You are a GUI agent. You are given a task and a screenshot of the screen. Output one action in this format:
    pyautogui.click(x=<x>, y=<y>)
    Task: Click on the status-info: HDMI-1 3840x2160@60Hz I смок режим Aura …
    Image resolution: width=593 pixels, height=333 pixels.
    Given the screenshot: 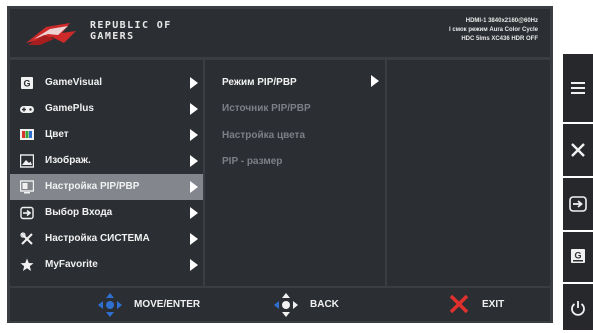 What is the action you would take?
    pyautogui.click(x=493, y=30)
    